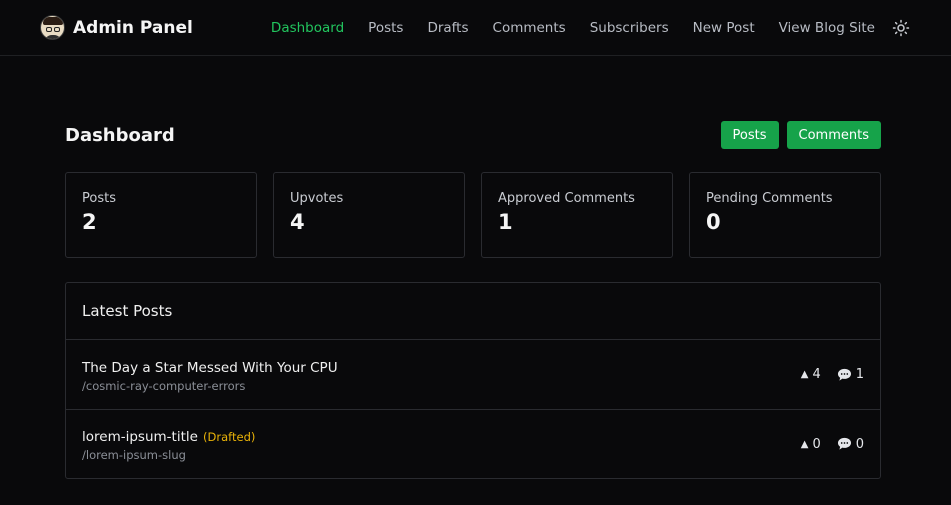 The height and width of the screenshot is (505, 951). What do you see at coordinates (52, 27) in the screenshot?
I see `avatar` at bounding box center [52, 27].